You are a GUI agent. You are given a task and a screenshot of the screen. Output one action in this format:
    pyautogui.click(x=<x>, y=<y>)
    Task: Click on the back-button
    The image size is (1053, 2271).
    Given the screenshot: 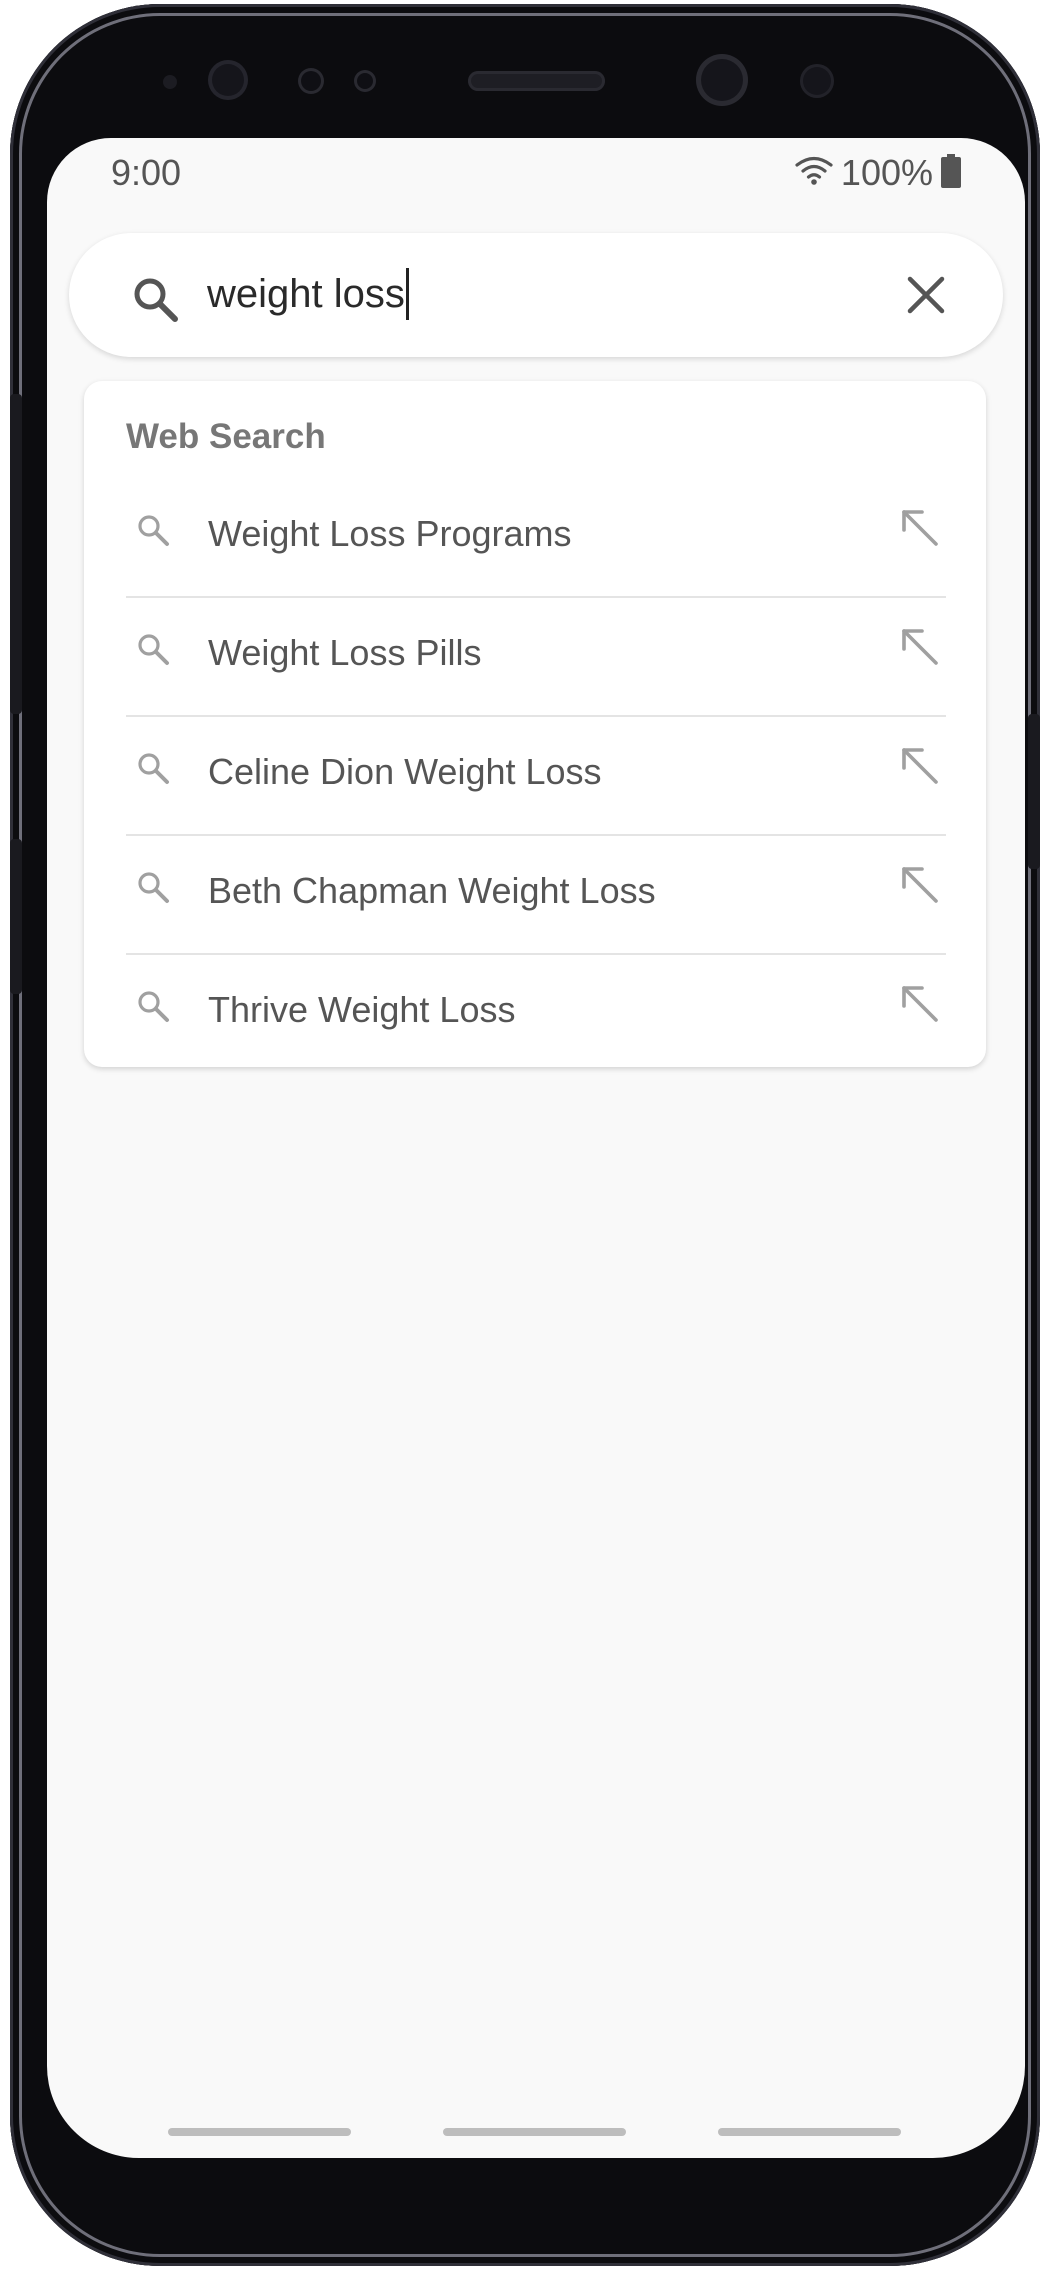 What is the action you would take?
    pyautogui.click(x=809, y=2132)
    